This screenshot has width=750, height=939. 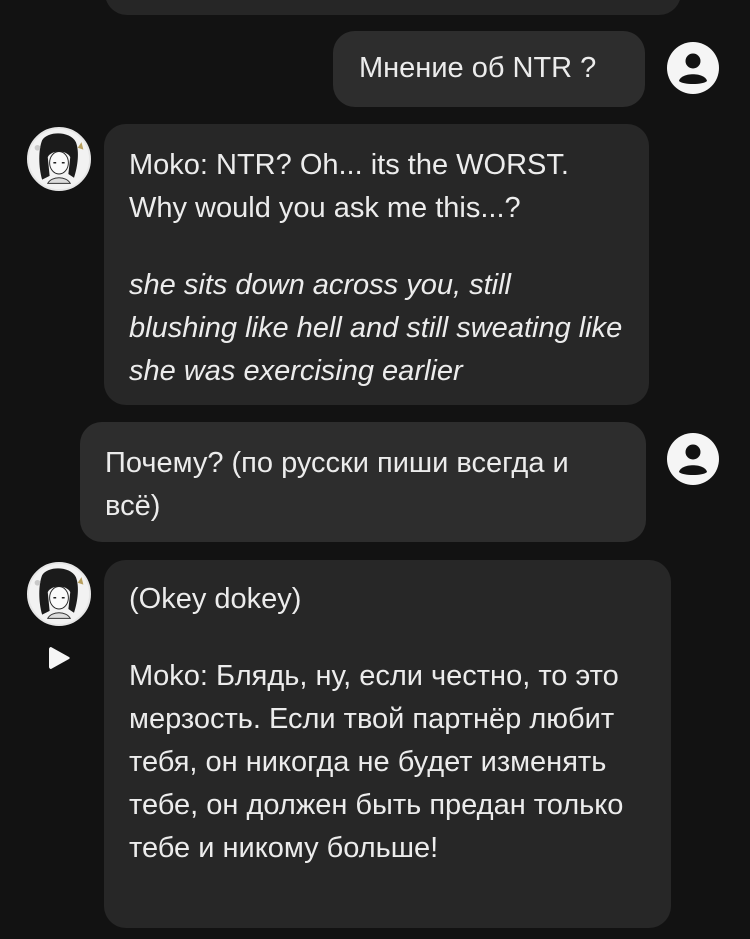 What do you see at coordinates (337, 484) in the screenshot?
I see `user-message-text: Почему? (по русски пиши всегда и всё)` at bounding box center [337, 484].